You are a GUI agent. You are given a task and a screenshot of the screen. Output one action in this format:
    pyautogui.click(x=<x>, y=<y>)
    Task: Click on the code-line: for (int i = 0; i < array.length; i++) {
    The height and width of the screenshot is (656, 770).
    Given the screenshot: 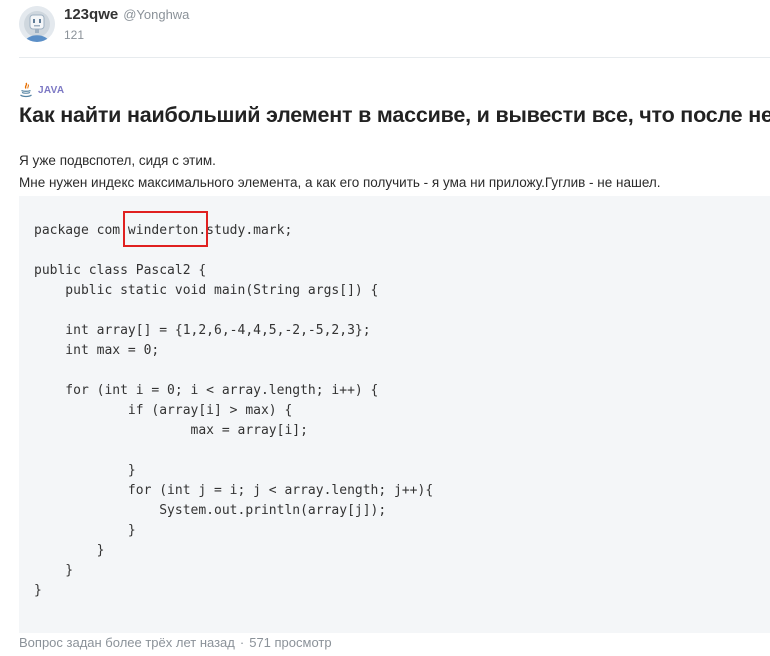 What is the action you would take?
    pyautogui.click(x=206, y=390)
    